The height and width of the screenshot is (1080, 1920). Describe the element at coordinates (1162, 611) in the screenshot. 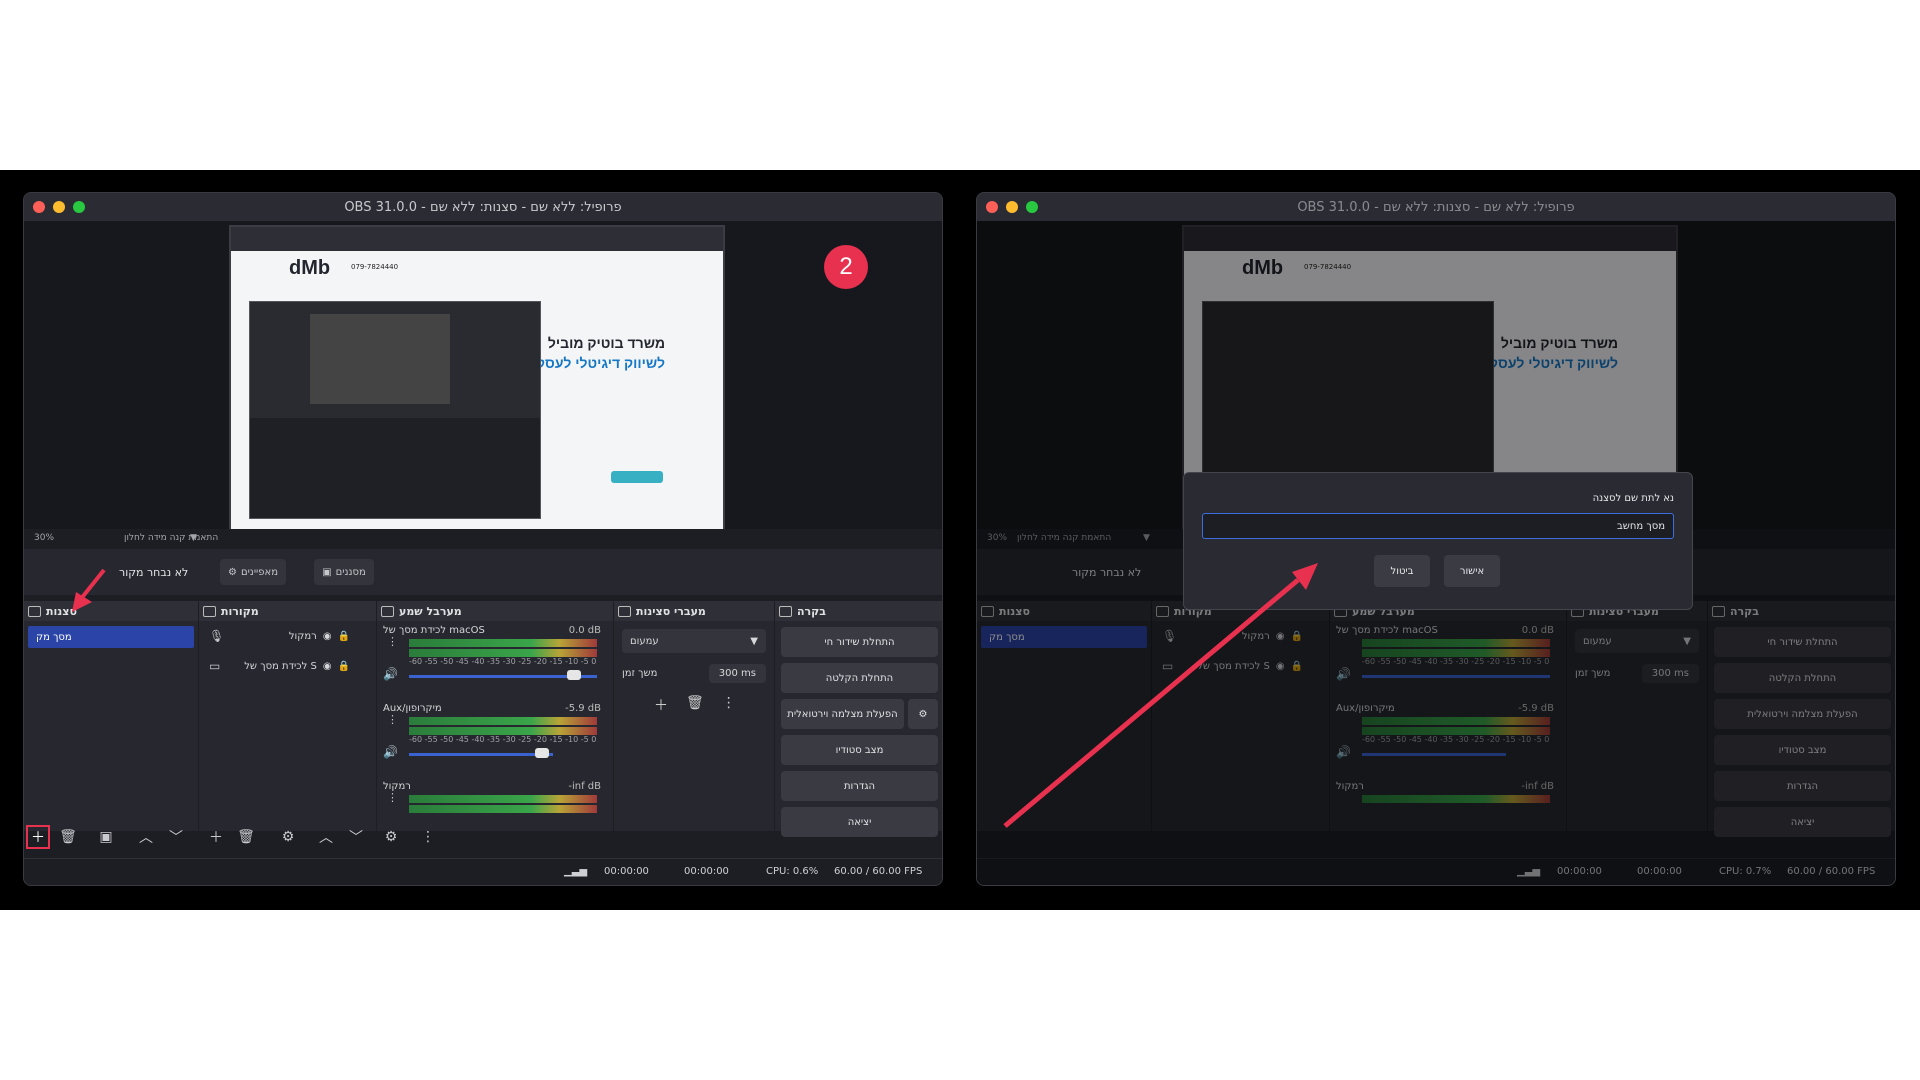

I see `dock-icon` at that location.